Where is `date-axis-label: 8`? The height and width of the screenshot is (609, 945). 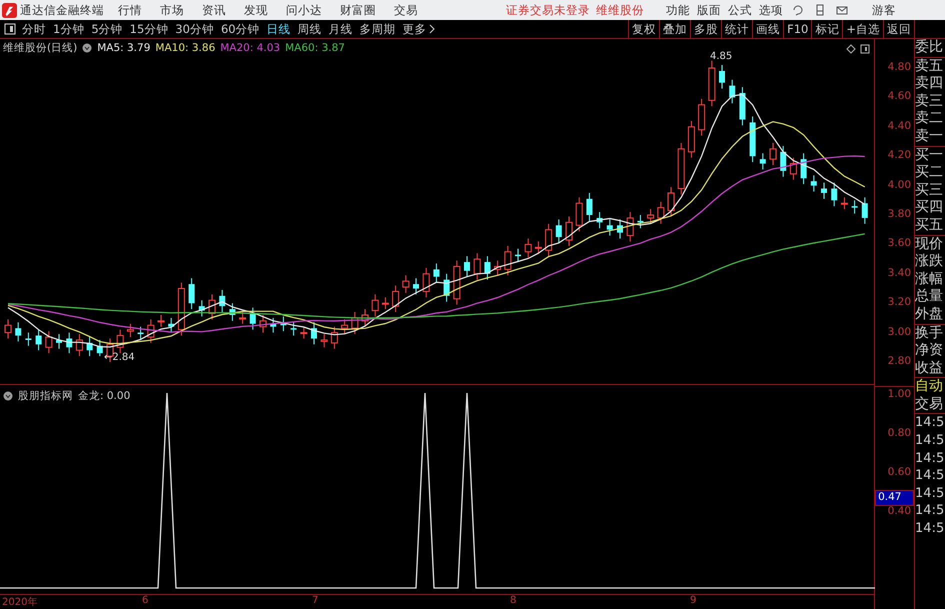 date-axis-label: 8 is located at coordinates (513, 600).